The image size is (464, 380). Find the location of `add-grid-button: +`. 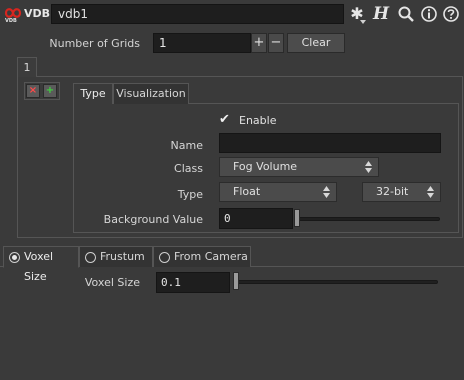

add-grid-button: + is located at coordinates (259, 43).